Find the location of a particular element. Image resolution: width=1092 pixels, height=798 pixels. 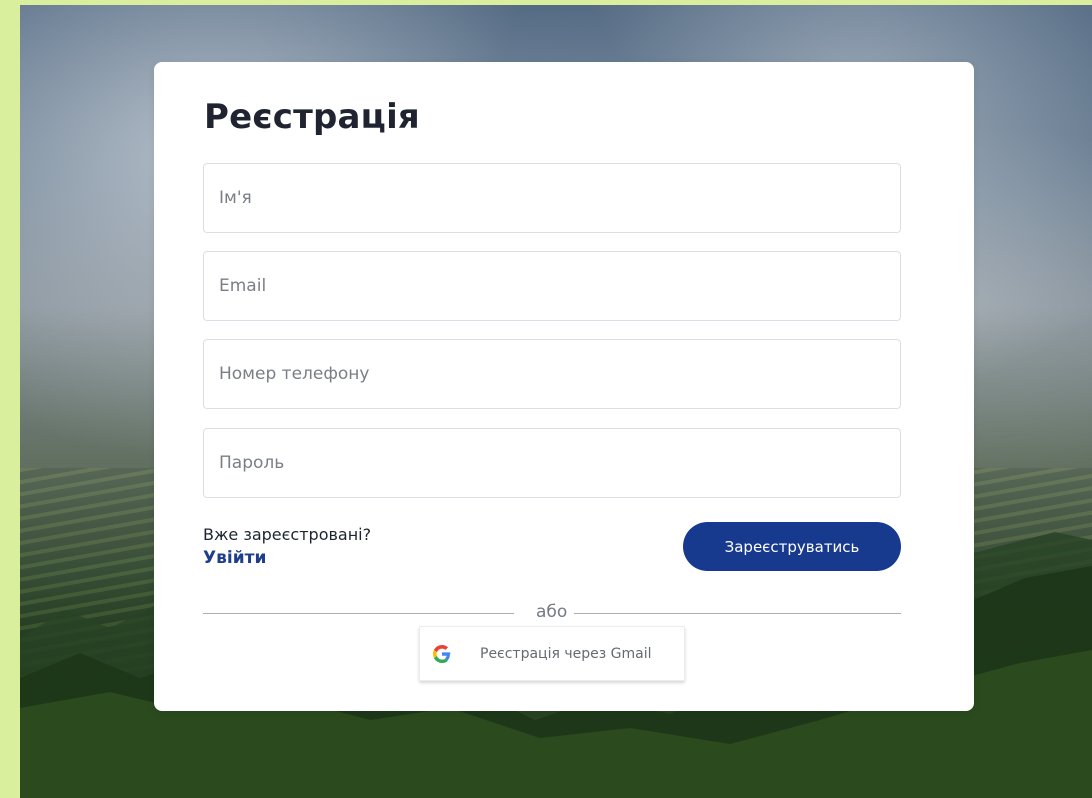

phone-input is located at coordinates (552, 374).